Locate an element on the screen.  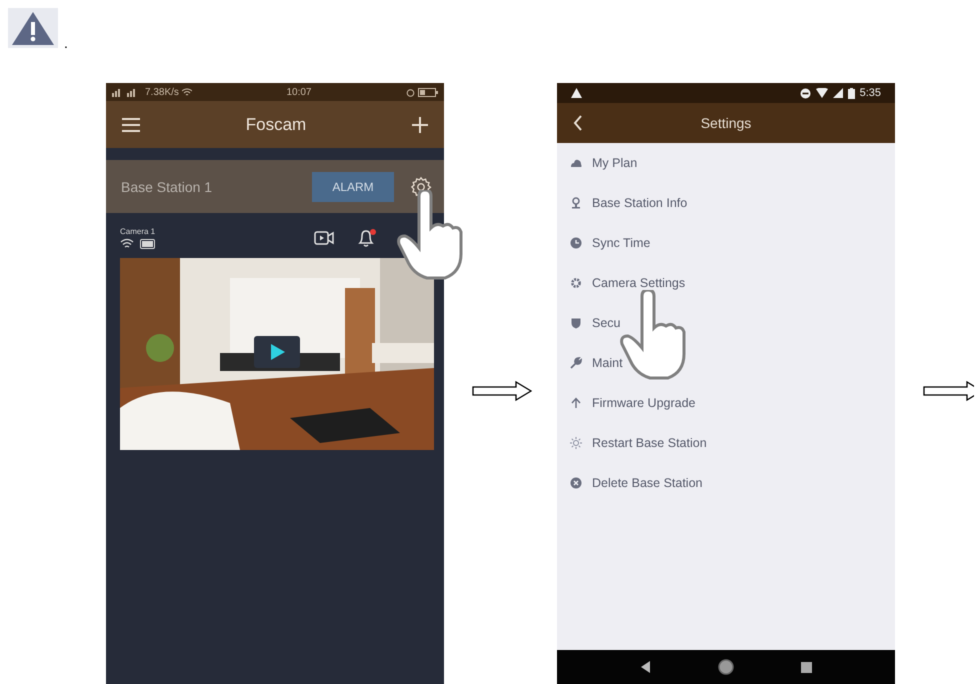
settings-item: Maint is located at coordinates (726, 363).